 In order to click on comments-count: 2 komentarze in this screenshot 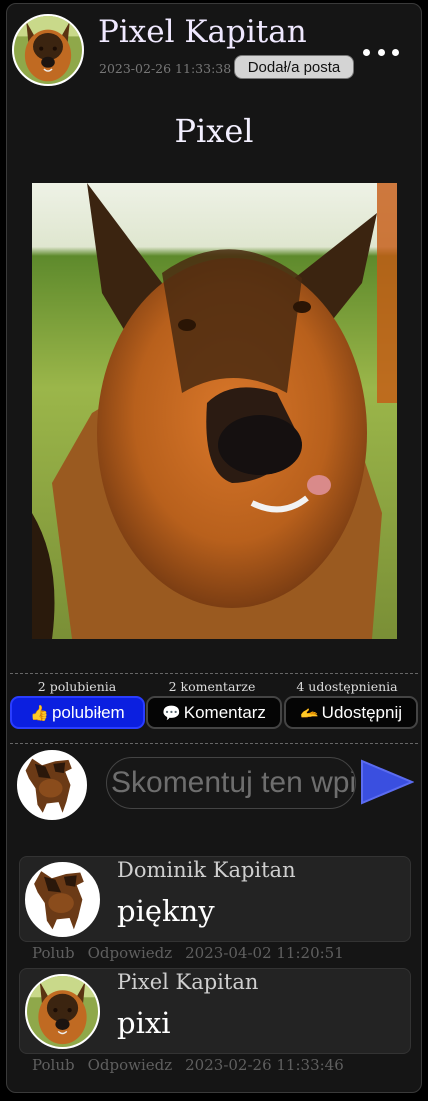, I will do `click(212, 686)`.